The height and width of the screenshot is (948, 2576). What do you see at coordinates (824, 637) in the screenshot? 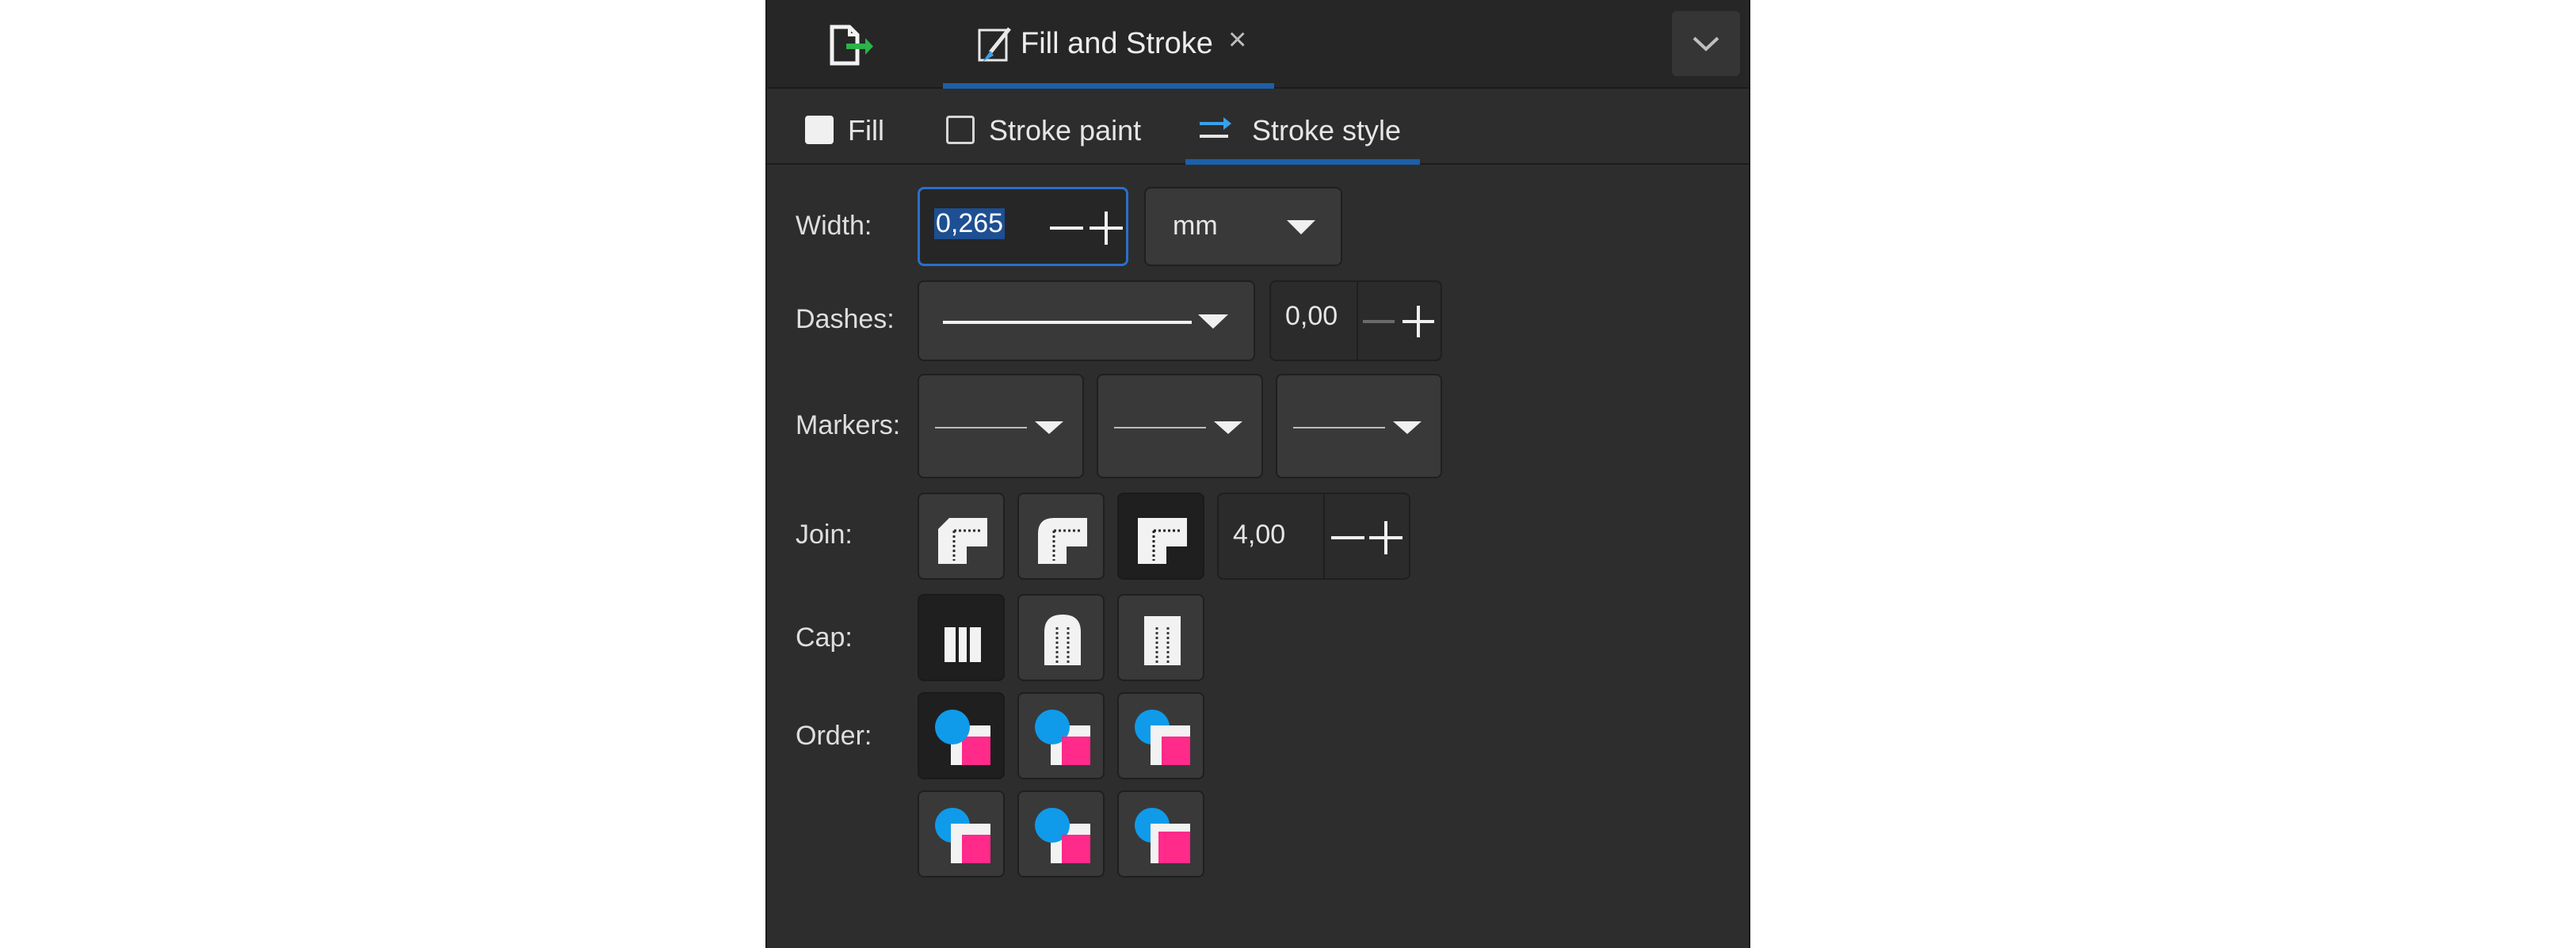
I see `cap-label: Cap:` at bounding box center [824, 637].